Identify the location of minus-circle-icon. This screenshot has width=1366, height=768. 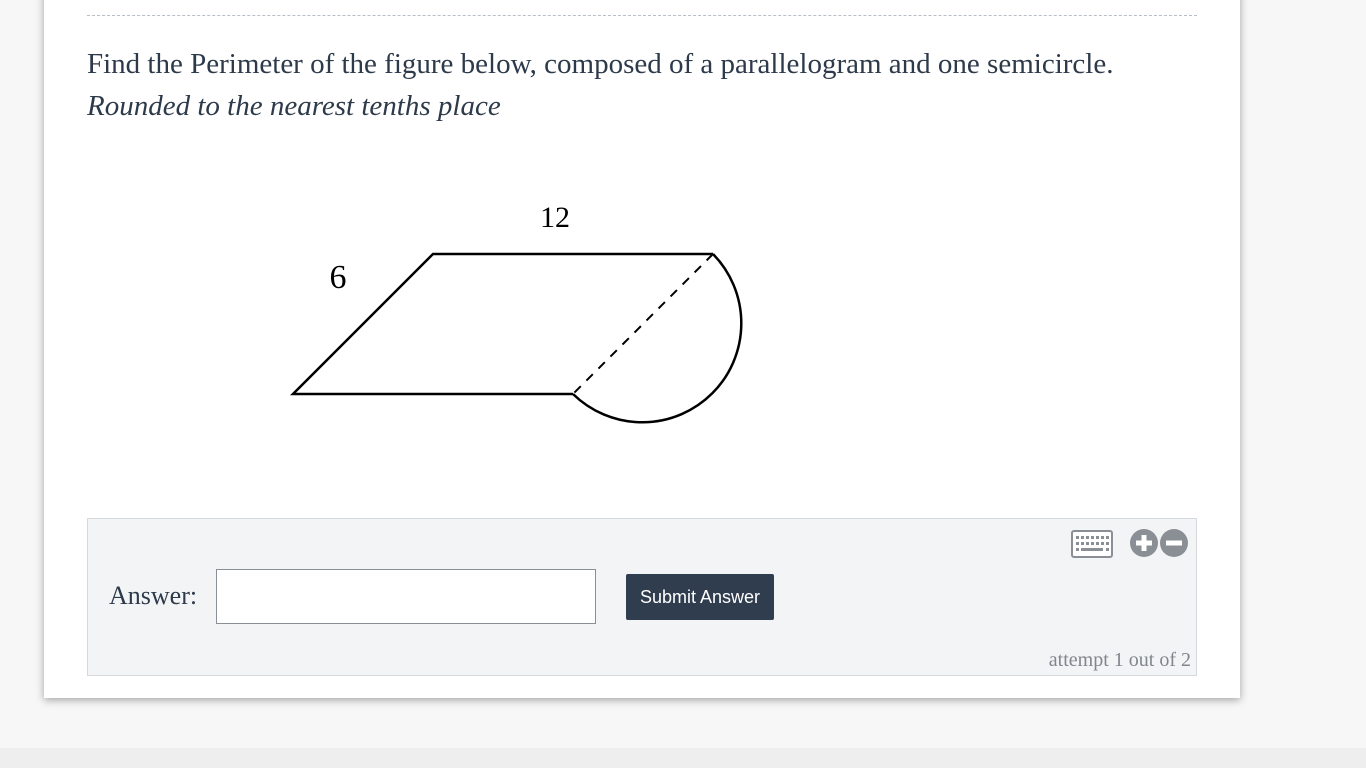
(1174, 543).